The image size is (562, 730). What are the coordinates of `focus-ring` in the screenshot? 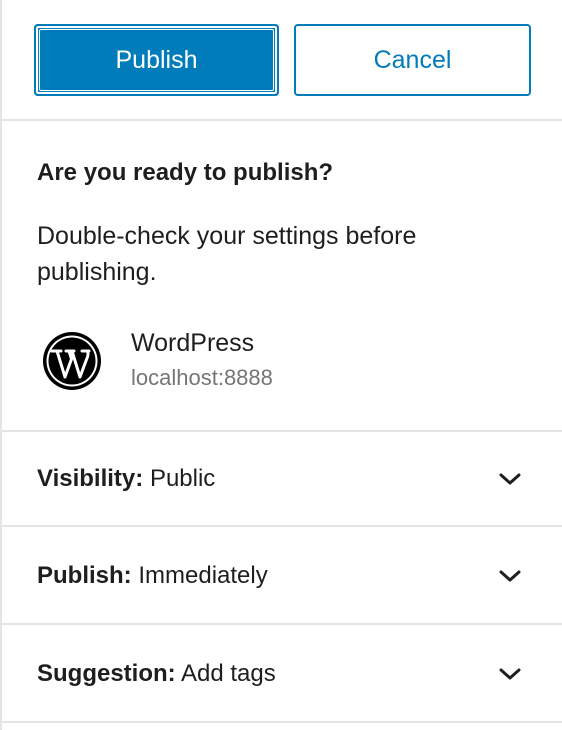 It's located at (156, 60).